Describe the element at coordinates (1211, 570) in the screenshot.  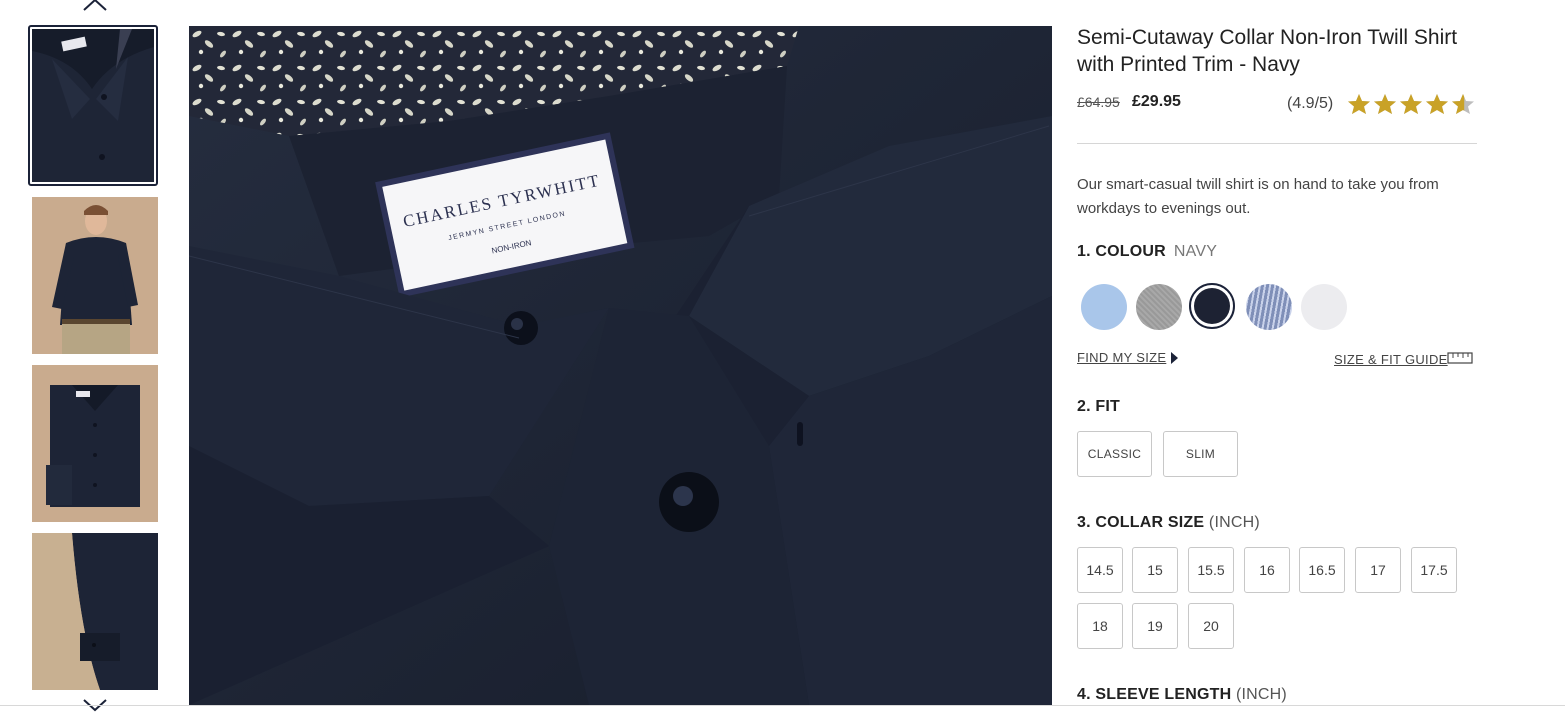
I see `collar-size-button: 15.5` at that location.